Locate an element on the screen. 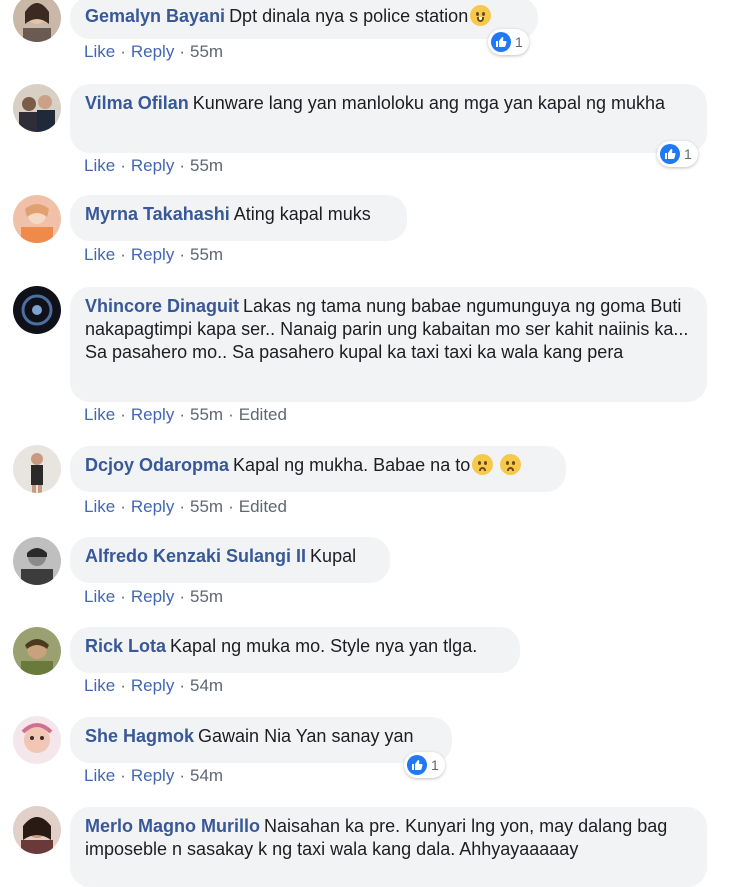  comment-text: Kapal ng muka mo. Style nya yan tlga. is located at coordinates (324, 646).